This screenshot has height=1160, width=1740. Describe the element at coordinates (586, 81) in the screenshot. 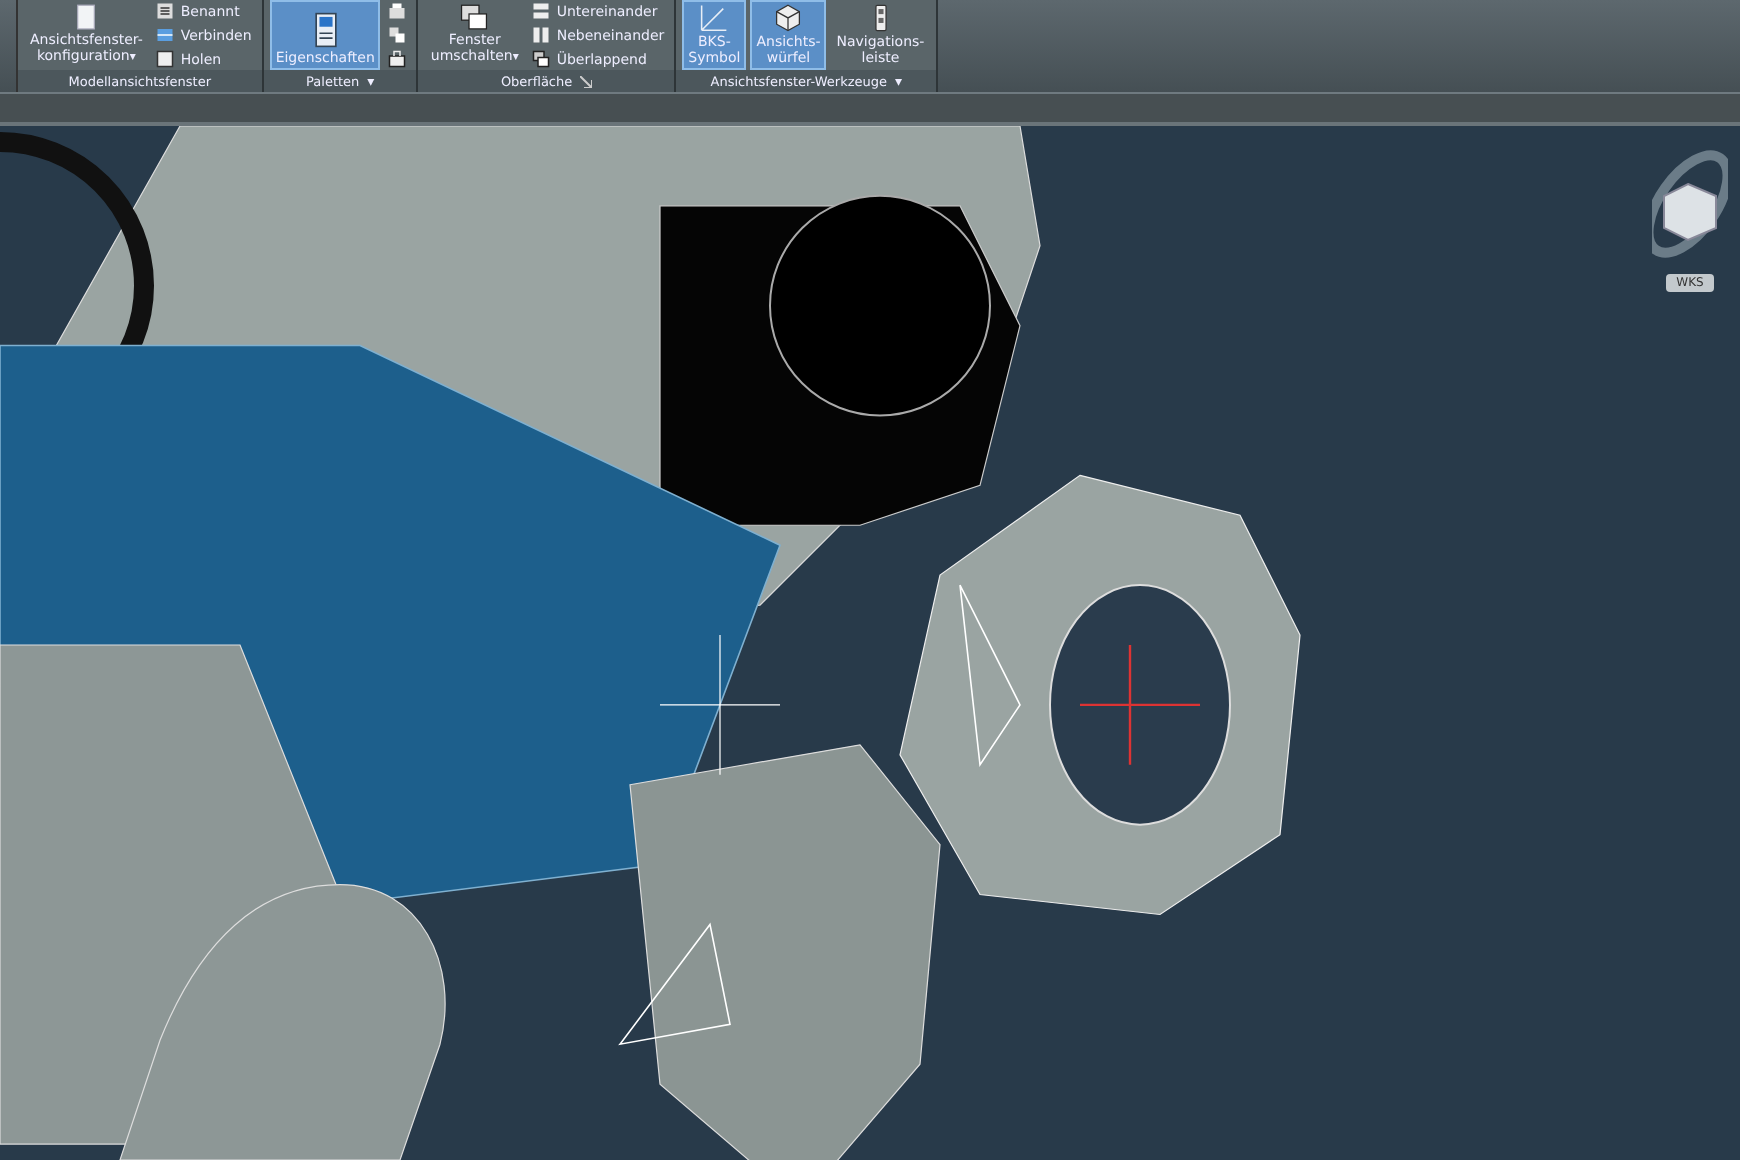

I see `dialog-launcher-icon` at that location.